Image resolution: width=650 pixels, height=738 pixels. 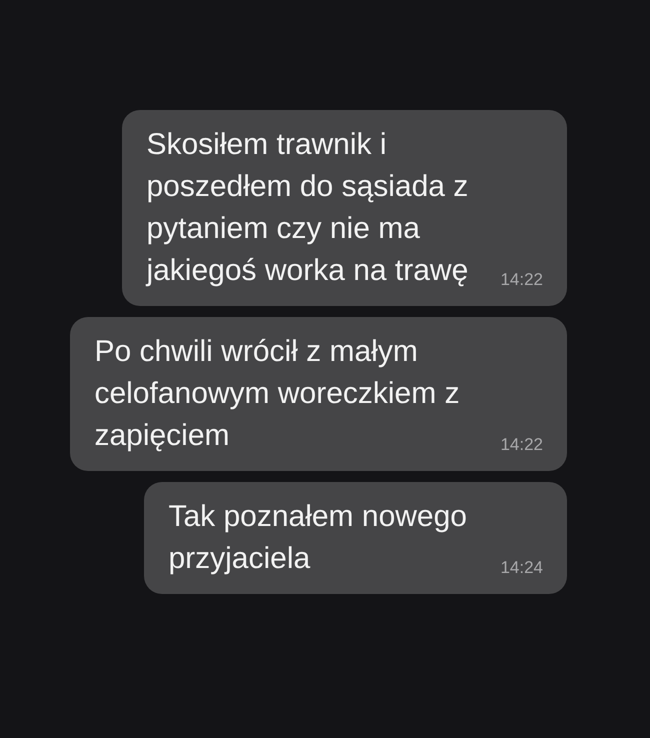 What do you see at coordinates (521, 568) in the screenshot?
I see `message-time: 14:24` at bounding box center [521, 568].